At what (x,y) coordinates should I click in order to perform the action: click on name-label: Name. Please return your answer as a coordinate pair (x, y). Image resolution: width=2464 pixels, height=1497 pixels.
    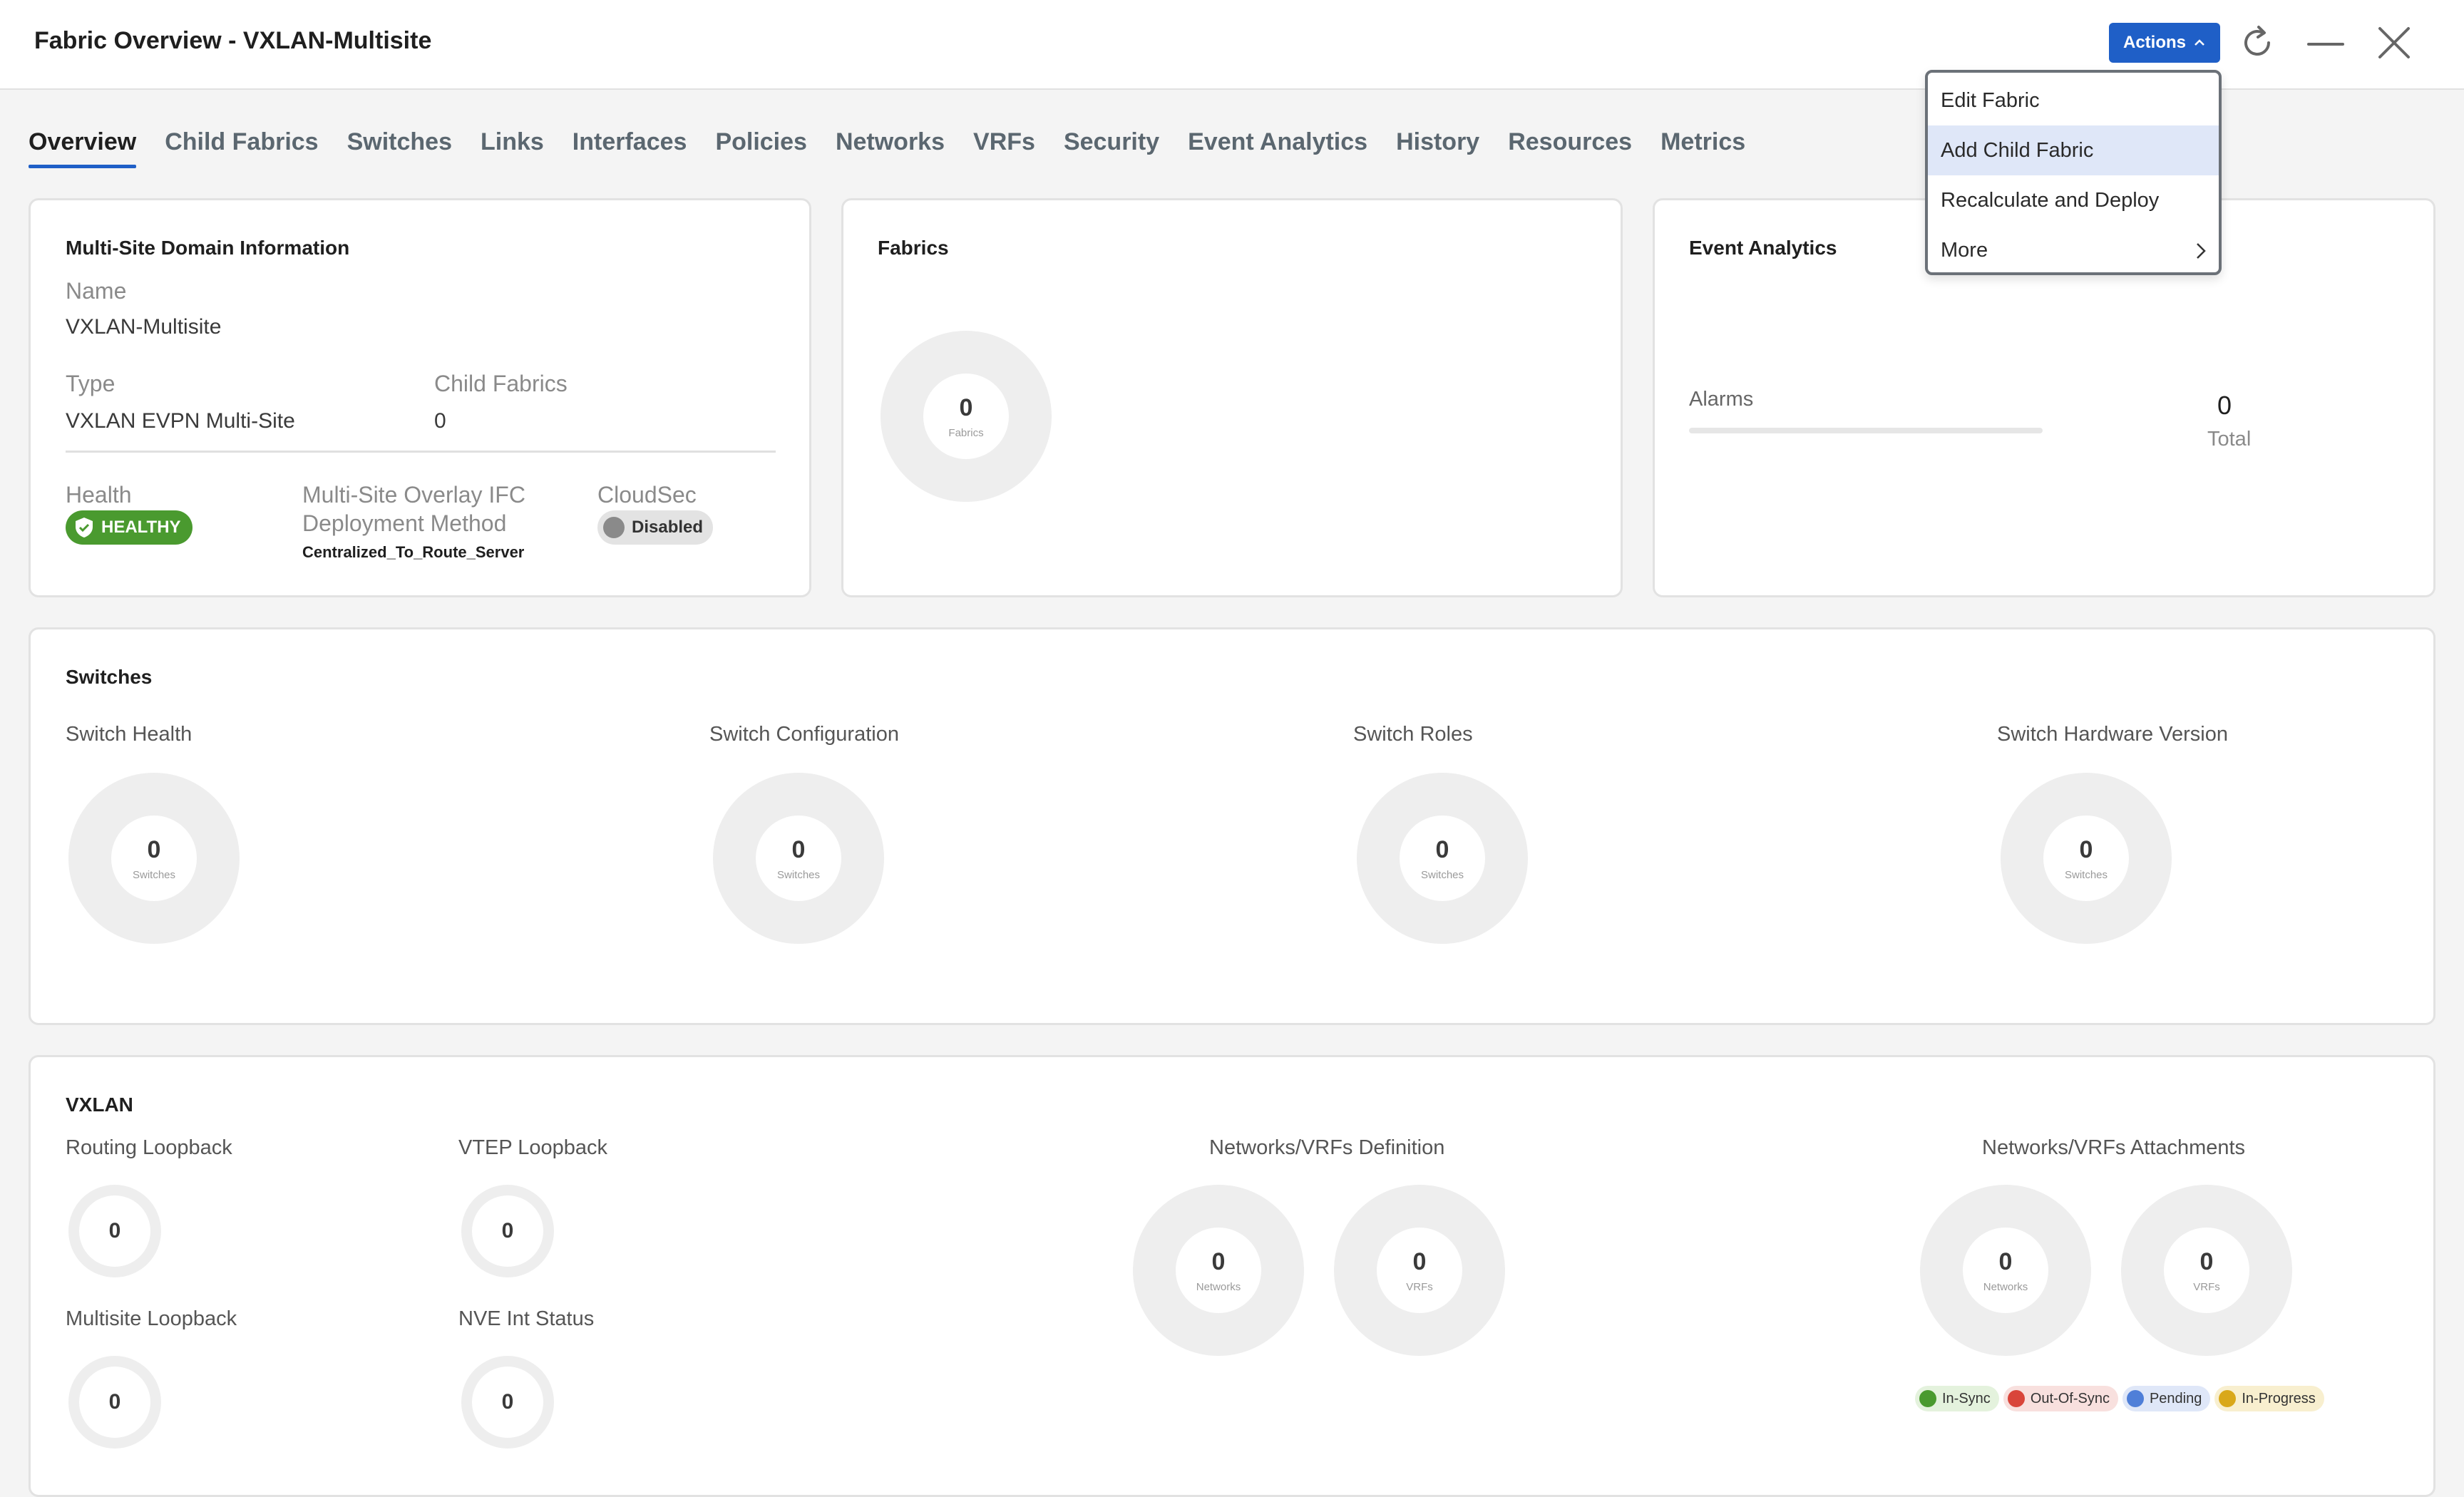
    Looking at the image, I should click on (96, 291).